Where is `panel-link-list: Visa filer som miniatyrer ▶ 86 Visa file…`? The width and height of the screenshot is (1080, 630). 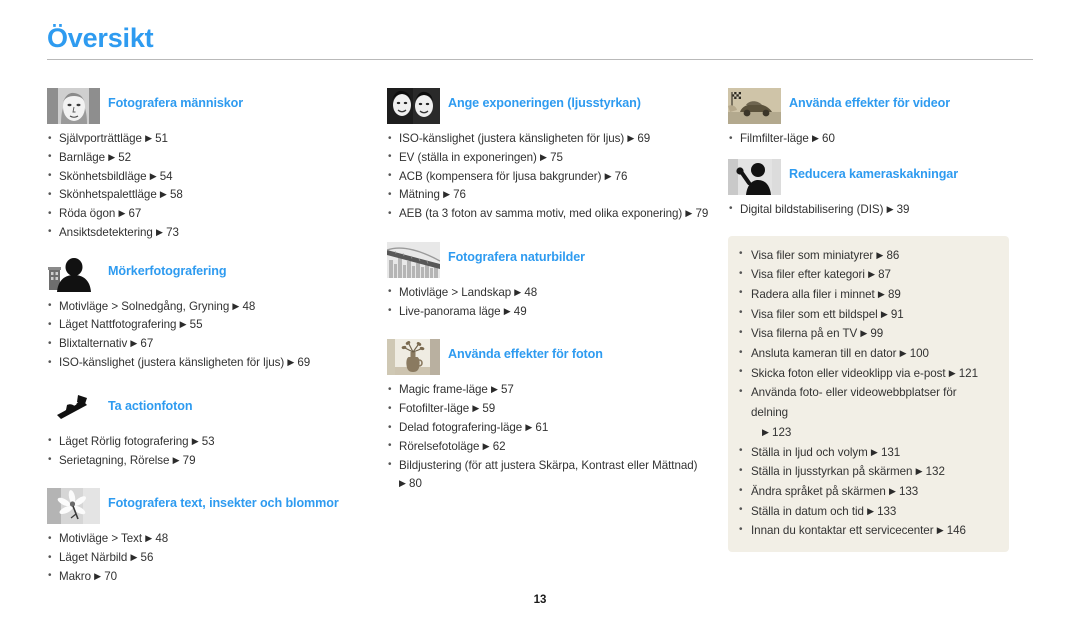
panel-link-list: Visa filer som miniatyrer ▶ 86 Visa file… is located at coordinates (866, 393).